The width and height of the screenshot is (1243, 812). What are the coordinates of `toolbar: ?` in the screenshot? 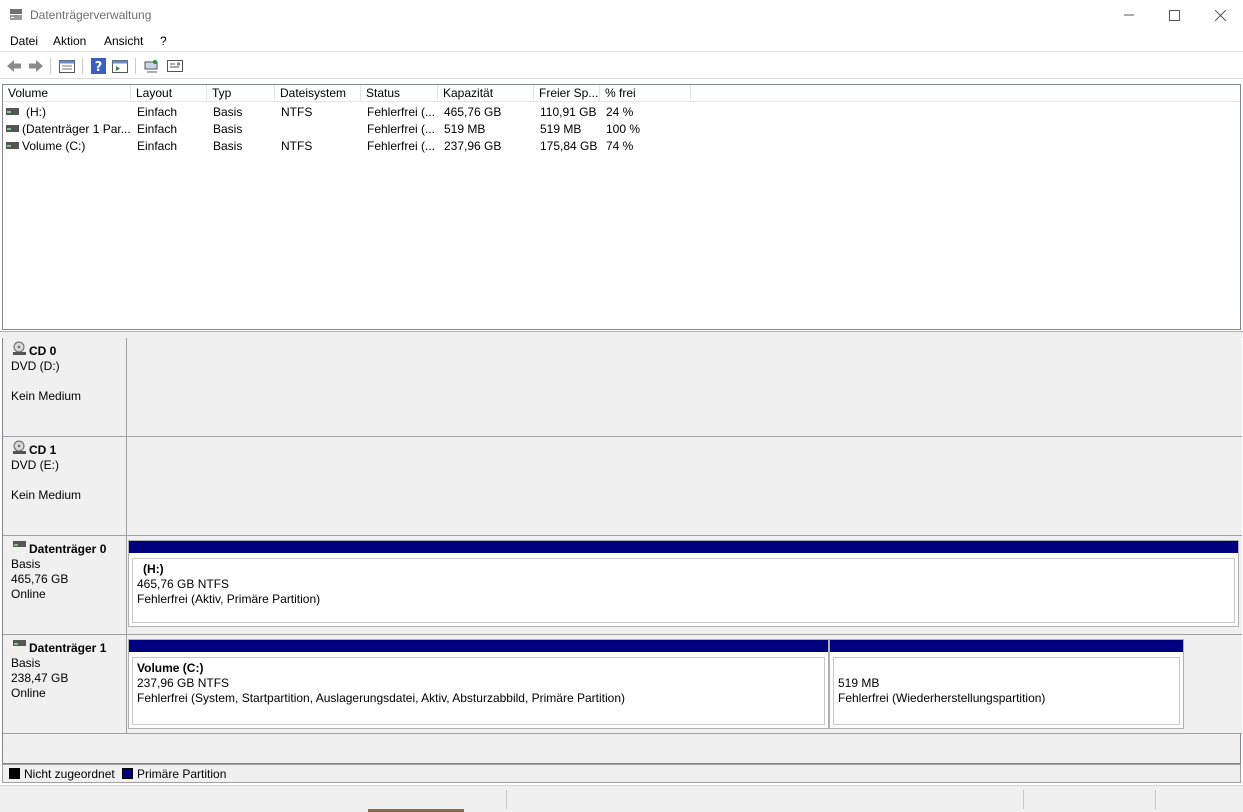 It's located at (621, 66).